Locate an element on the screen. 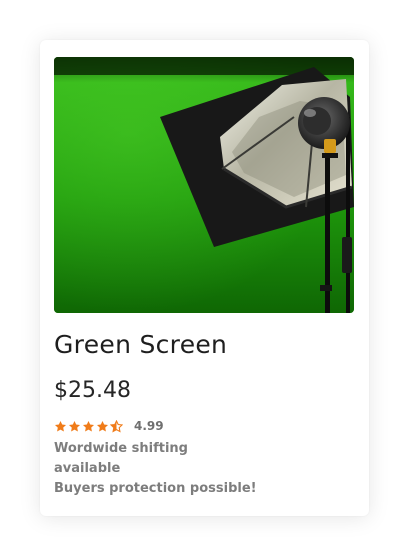 The width and height of the screenshot is (409, 556). star-rating is located at coordinates (89, 426).